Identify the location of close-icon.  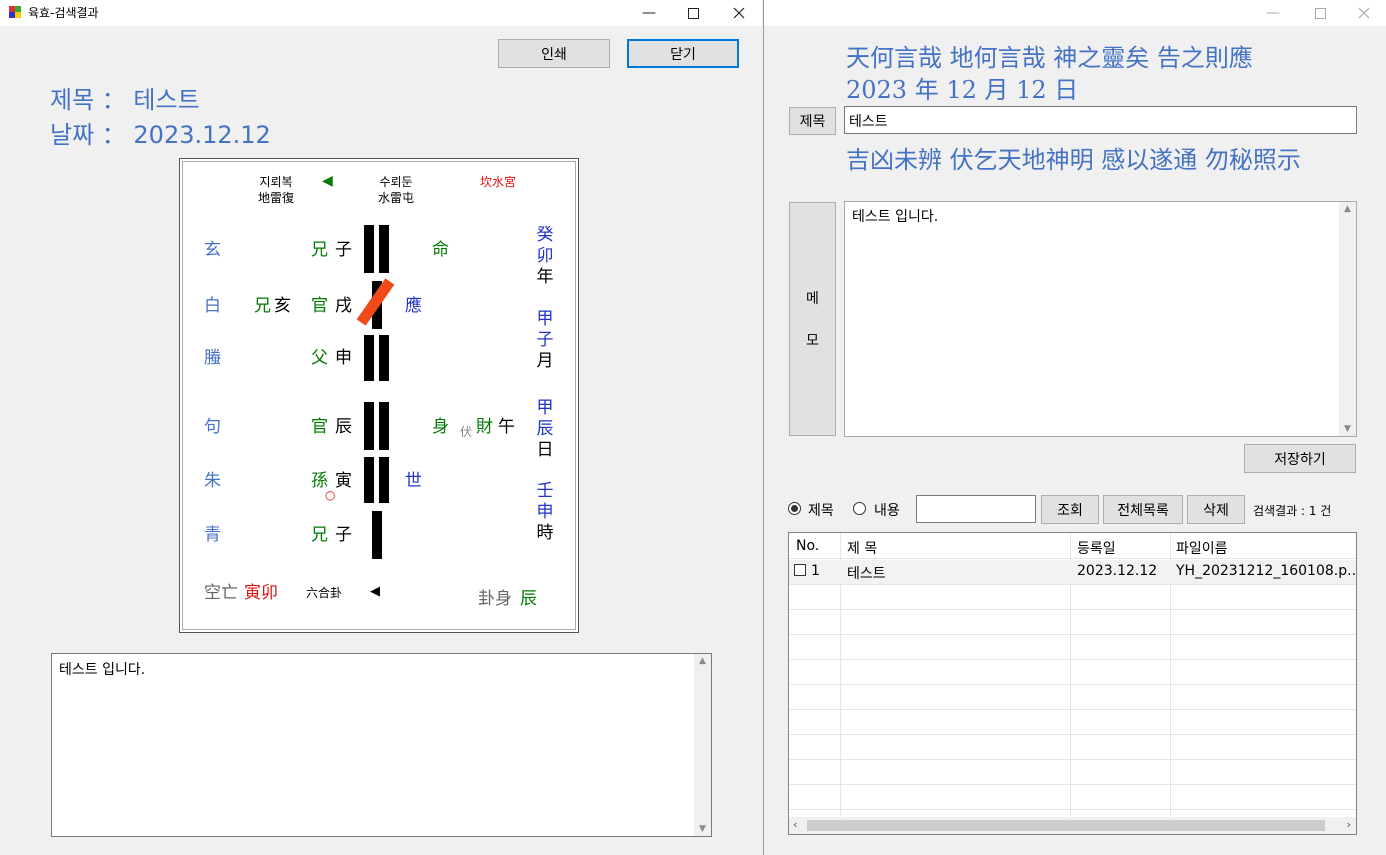
(1364, 13).